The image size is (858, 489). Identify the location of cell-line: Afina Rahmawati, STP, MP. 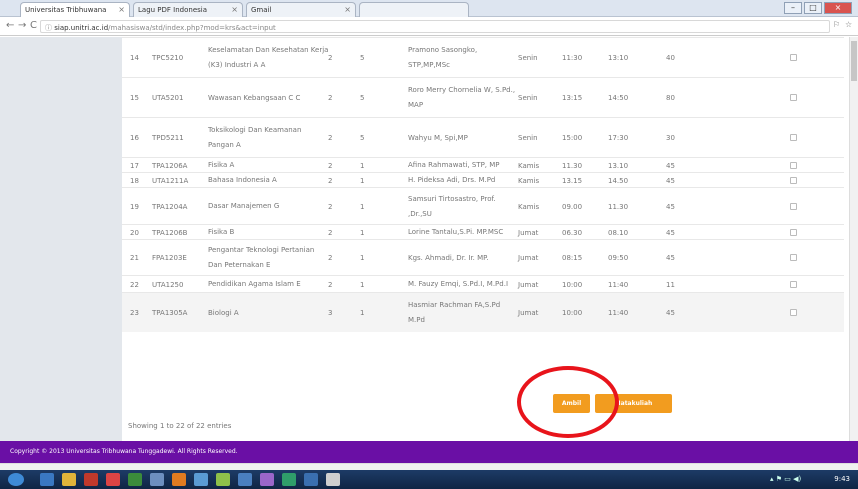
(454, 165).